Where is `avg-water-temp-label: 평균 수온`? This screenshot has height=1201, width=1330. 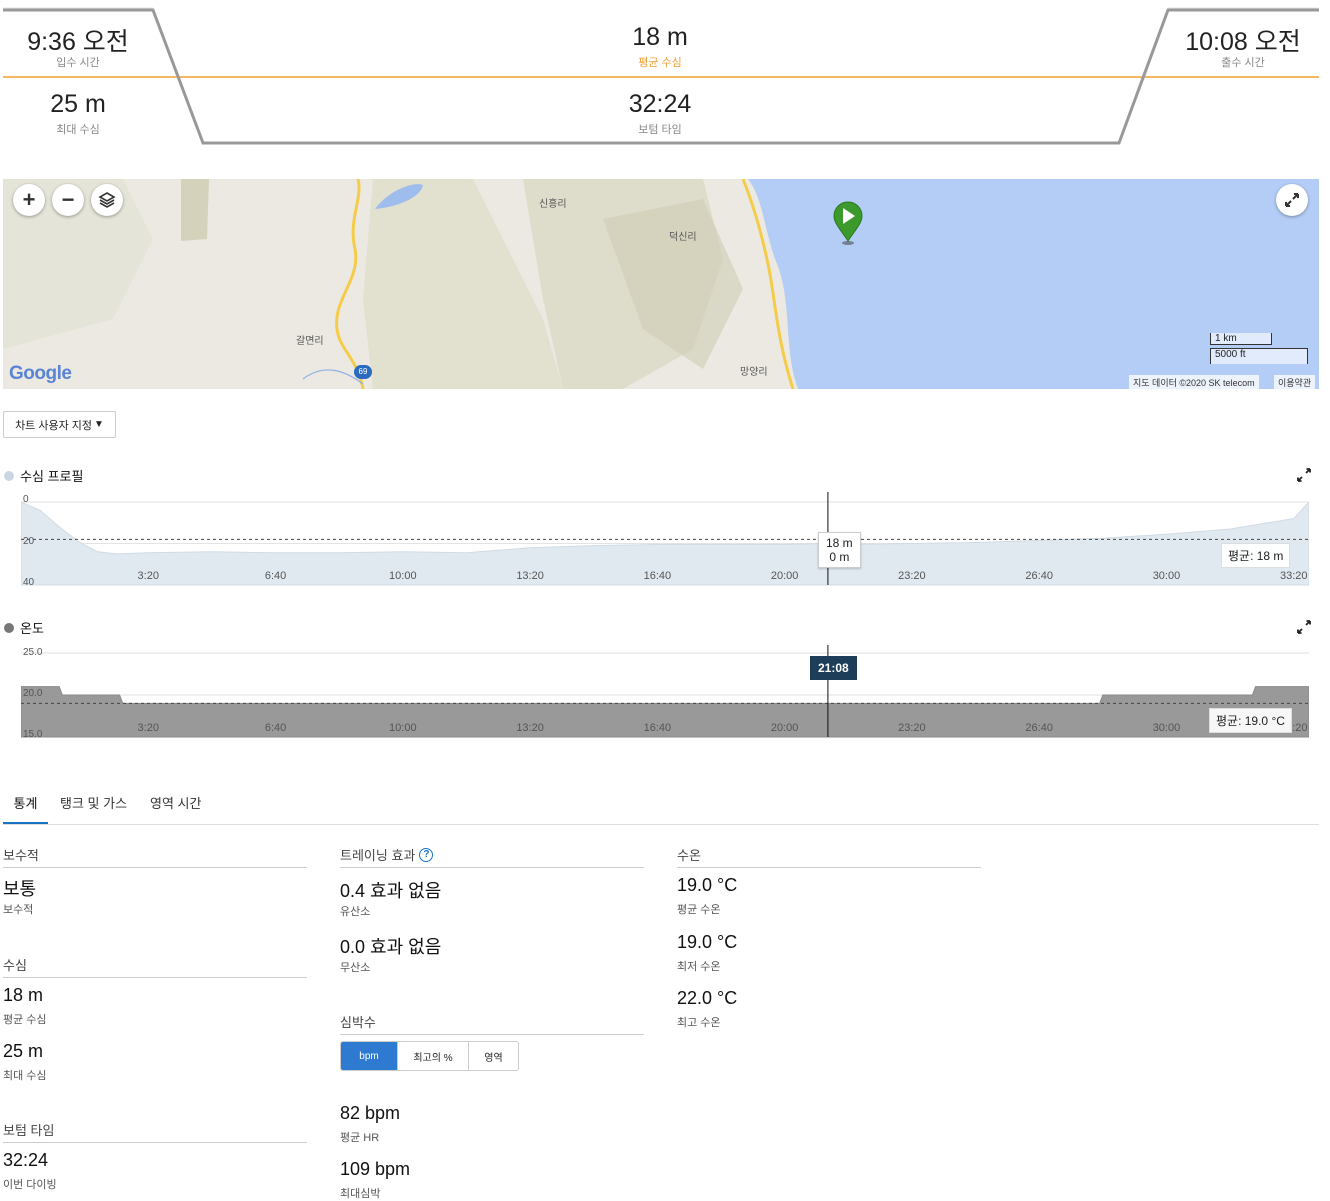
avg-water-temp-label: 평균 수온 is located at coordinates (699, 910).